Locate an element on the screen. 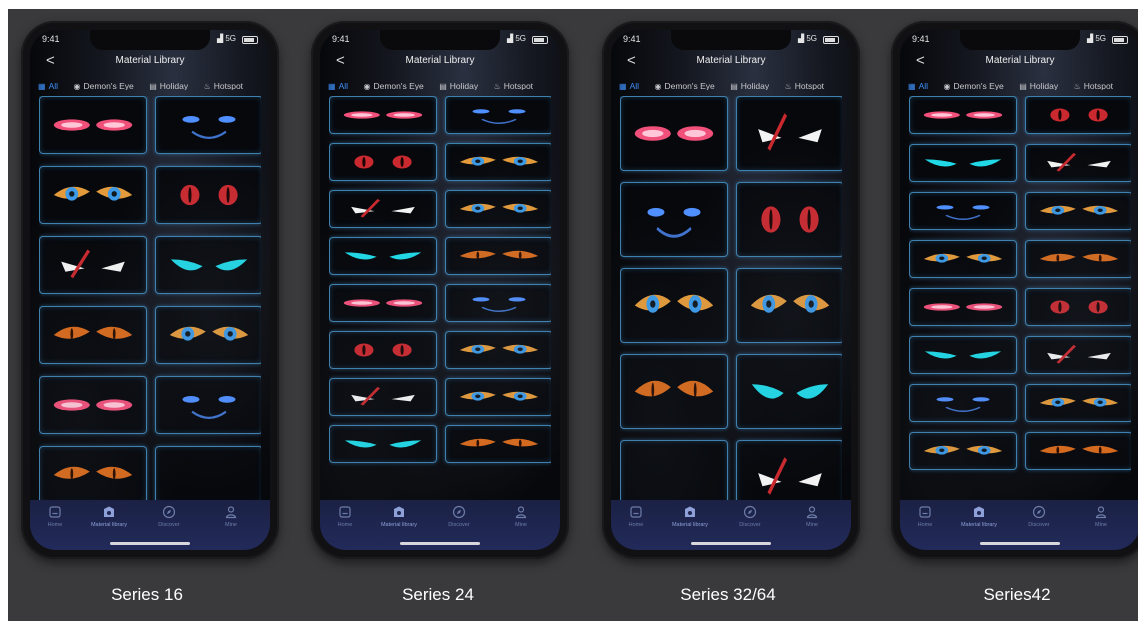  home-icon is located at coordinates (55, 512).